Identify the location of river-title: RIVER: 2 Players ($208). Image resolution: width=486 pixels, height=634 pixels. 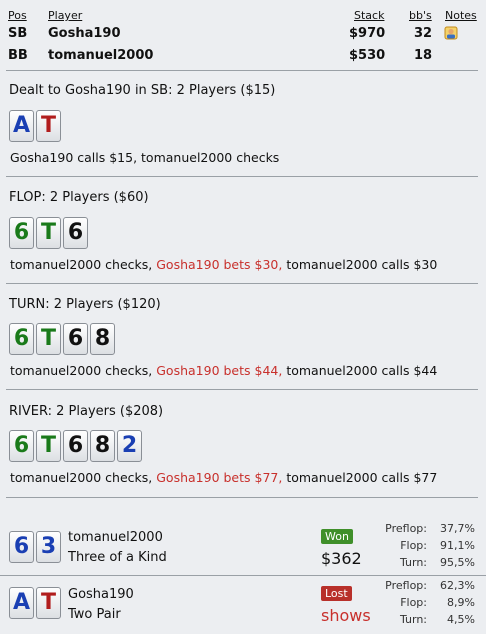
(86, 411).